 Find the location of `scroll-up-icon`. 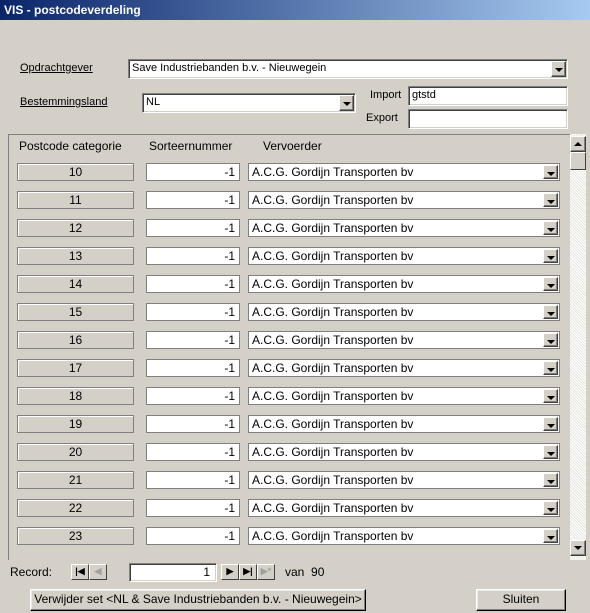

scroll-up-icon is located at coordinates (578, 144).